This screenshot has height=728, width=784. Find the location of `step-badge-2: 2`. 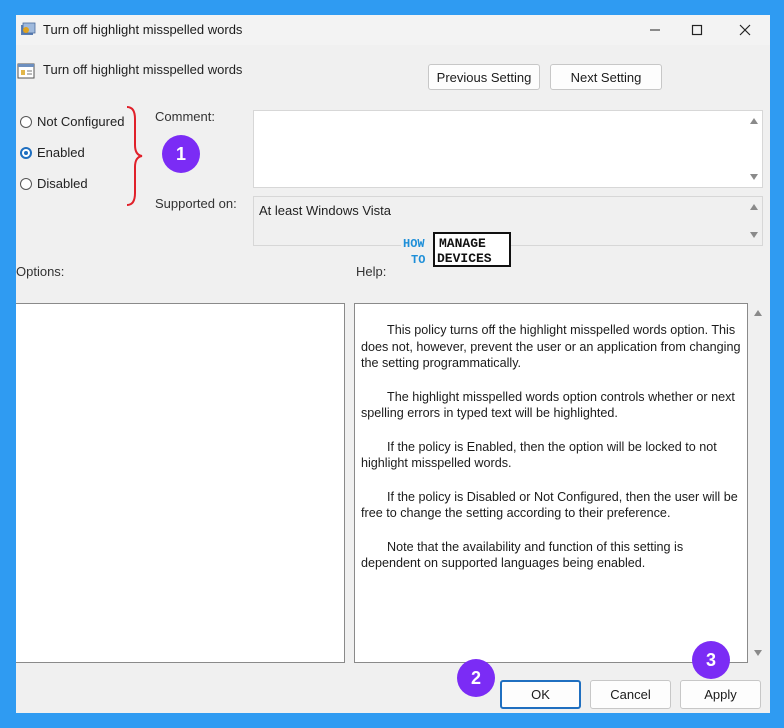

step-badge-2: 2 is located at coordinates (476, 678).